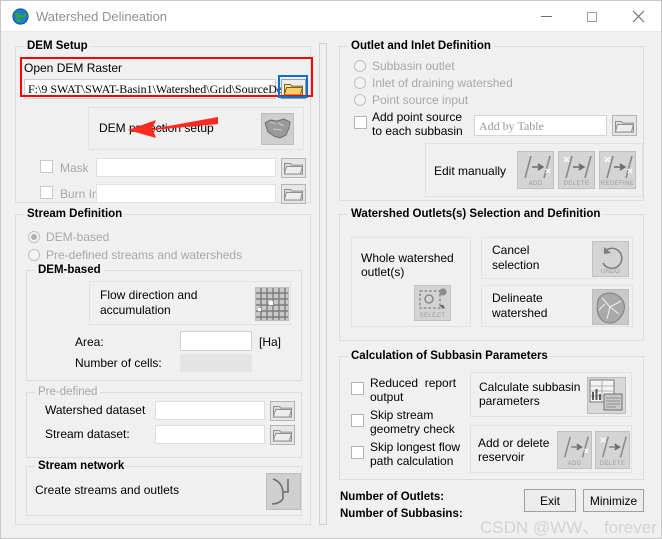  I want to click on stream-dataset-browse-button, so click(282, 435).